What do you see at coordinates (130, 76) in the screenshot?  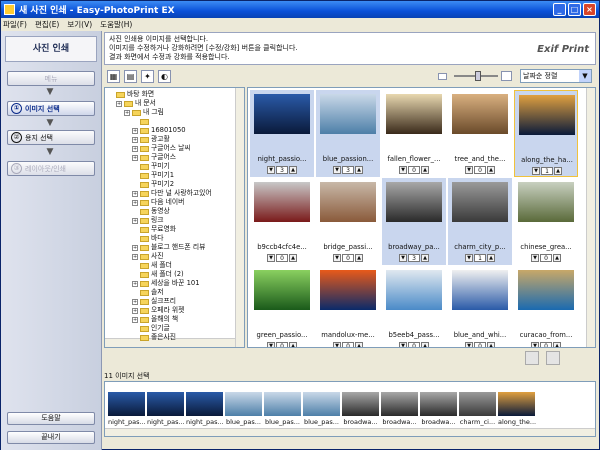 I see `grid-view-icon: ▤` at bounding box center [130, 76].